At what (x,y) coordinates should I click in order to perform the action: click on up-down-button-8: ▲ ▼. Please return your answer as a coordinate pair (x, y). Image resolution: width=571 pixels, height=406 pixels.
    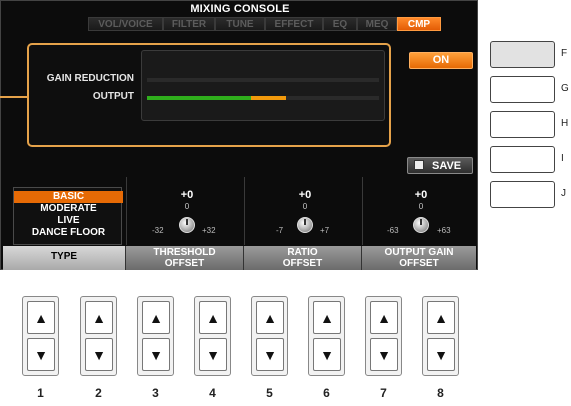
    Looking at the image, I should click on (440, 336).